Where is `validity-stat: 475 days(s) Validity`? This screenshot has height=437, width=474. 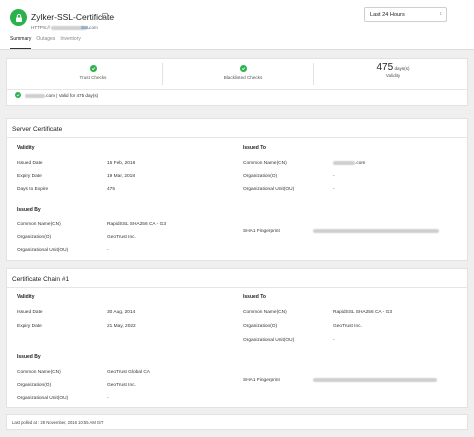 validity-stat: 475 days(s) Validity is located at coordinates (393, 70).